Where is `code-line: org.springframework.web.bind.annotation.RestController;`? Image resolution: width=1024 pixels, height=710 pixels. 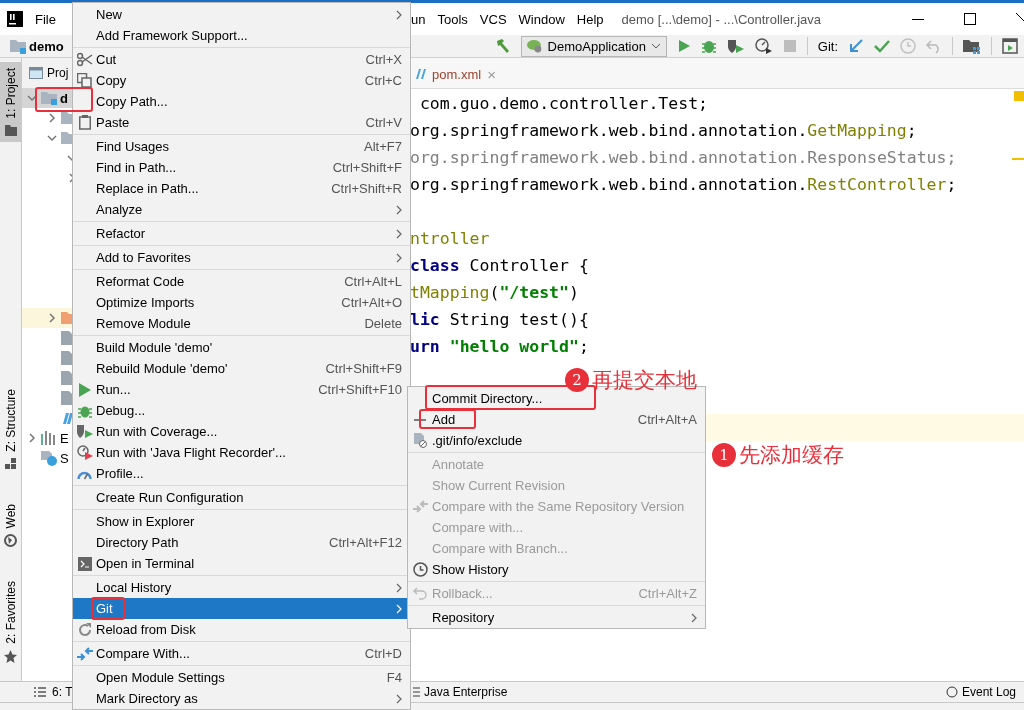
code-line: org.springframework.web.bind.annotation.RestController; is located at coordinates (683, 184).